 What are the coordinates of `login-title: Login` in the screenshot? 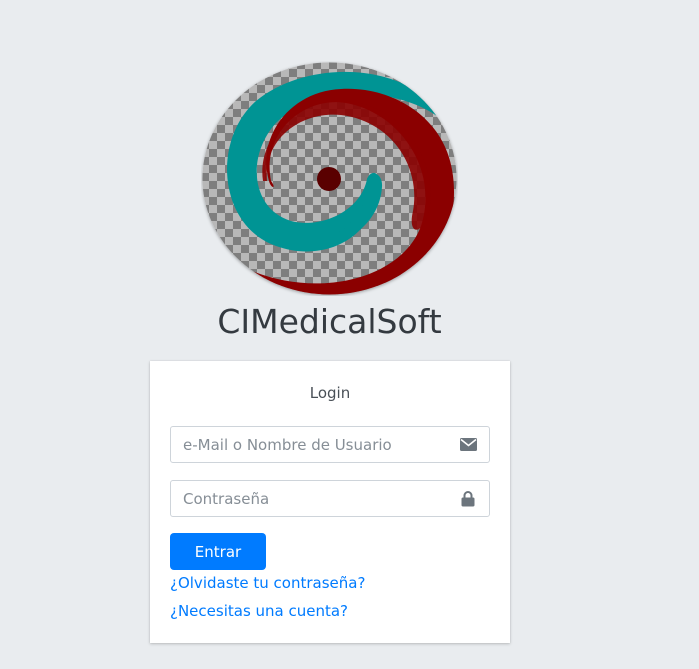 It's located at (330, 393).